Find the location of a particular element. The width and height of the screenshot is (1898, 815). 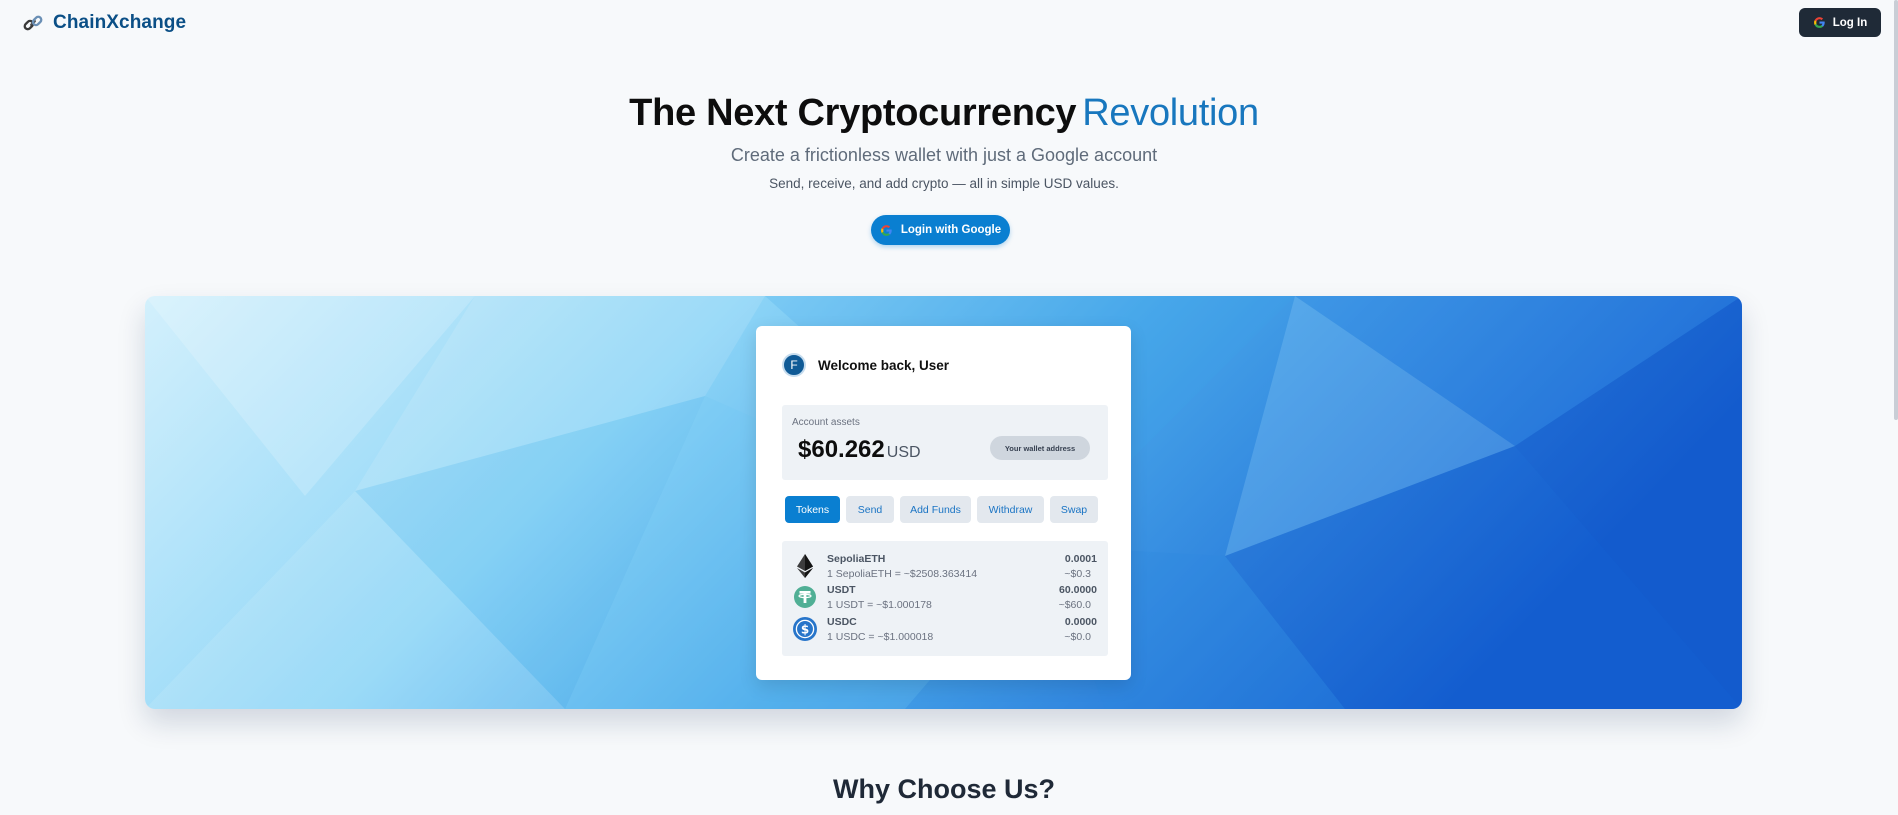

token-balance: 0.0001 is located at coordinates (1080, 559).